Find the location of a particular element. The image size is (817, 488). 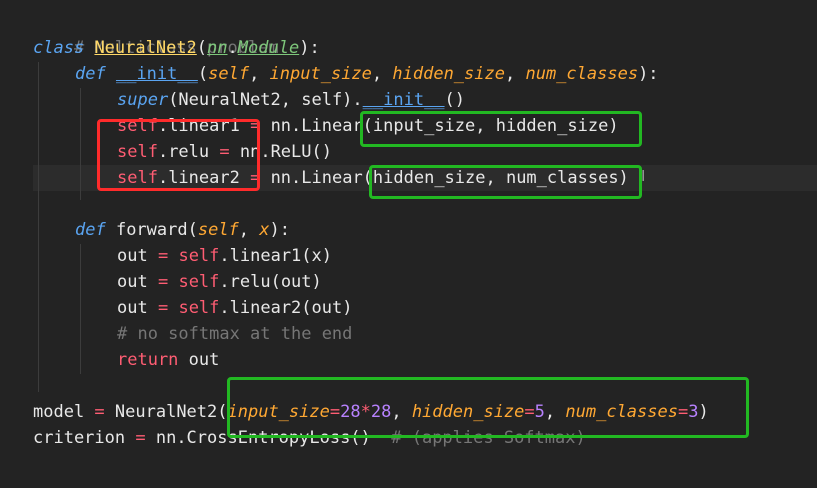

kwarg-hidden-size: hidden_size is located at coordinates (468, 412).